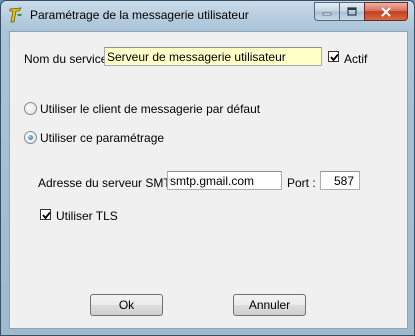 The width and height of the screenshot is (415, 336). I want to click on service-name-label: Nom du service :, so click(69, 59).